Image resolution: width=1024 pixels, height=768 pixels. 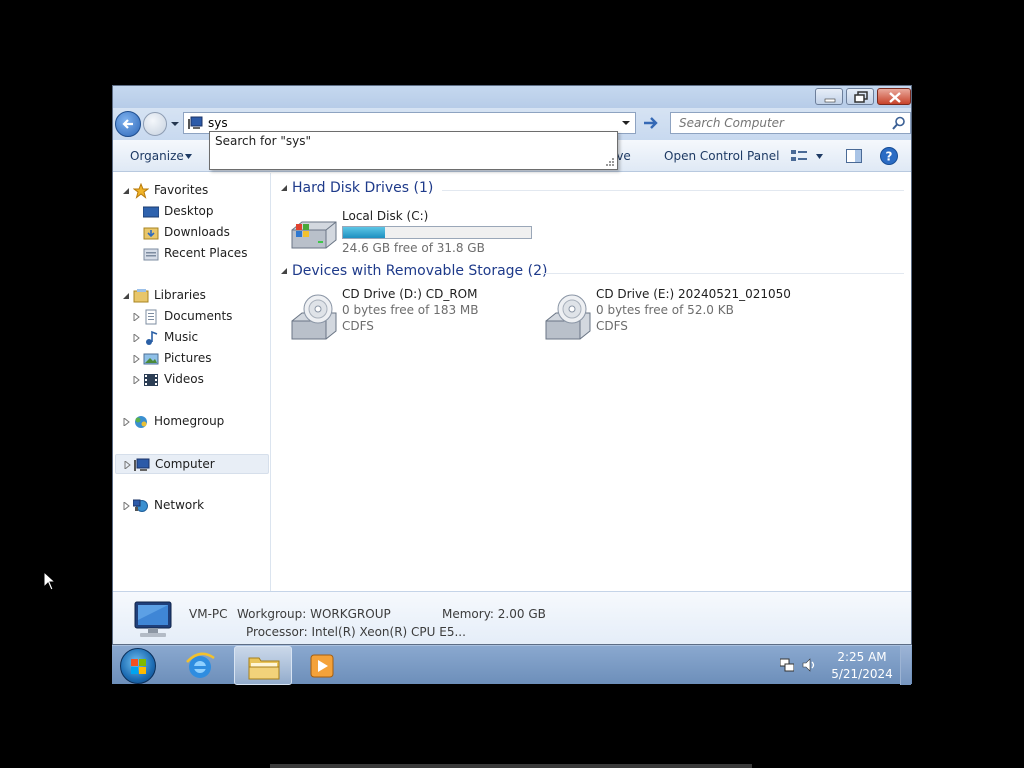 What do you see at coordinates (860, 96) in the screenshot?
I see `restore-button` at bounding box center [860, 96].